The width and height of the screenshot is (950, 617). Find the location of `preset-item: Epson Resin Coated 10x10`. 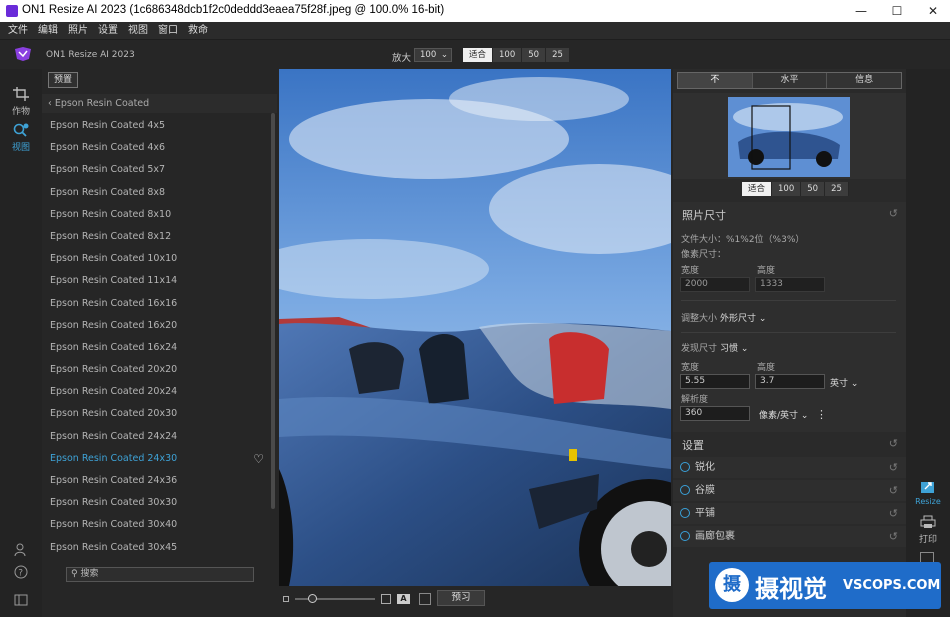

preset-item: Epson Resin Coated 10x10 is located at coordinates (156, 259).